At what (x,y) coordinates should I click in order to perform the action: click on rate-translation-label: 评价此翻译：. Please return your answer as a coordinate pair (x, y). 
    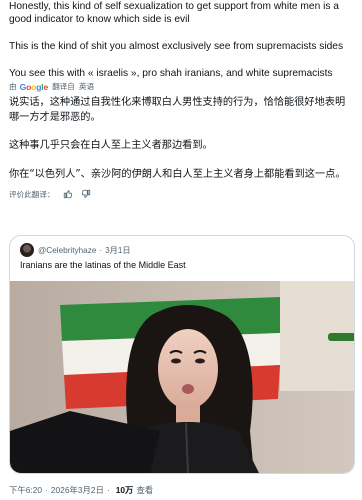
    Looking at the image, I should click on (32, 194).